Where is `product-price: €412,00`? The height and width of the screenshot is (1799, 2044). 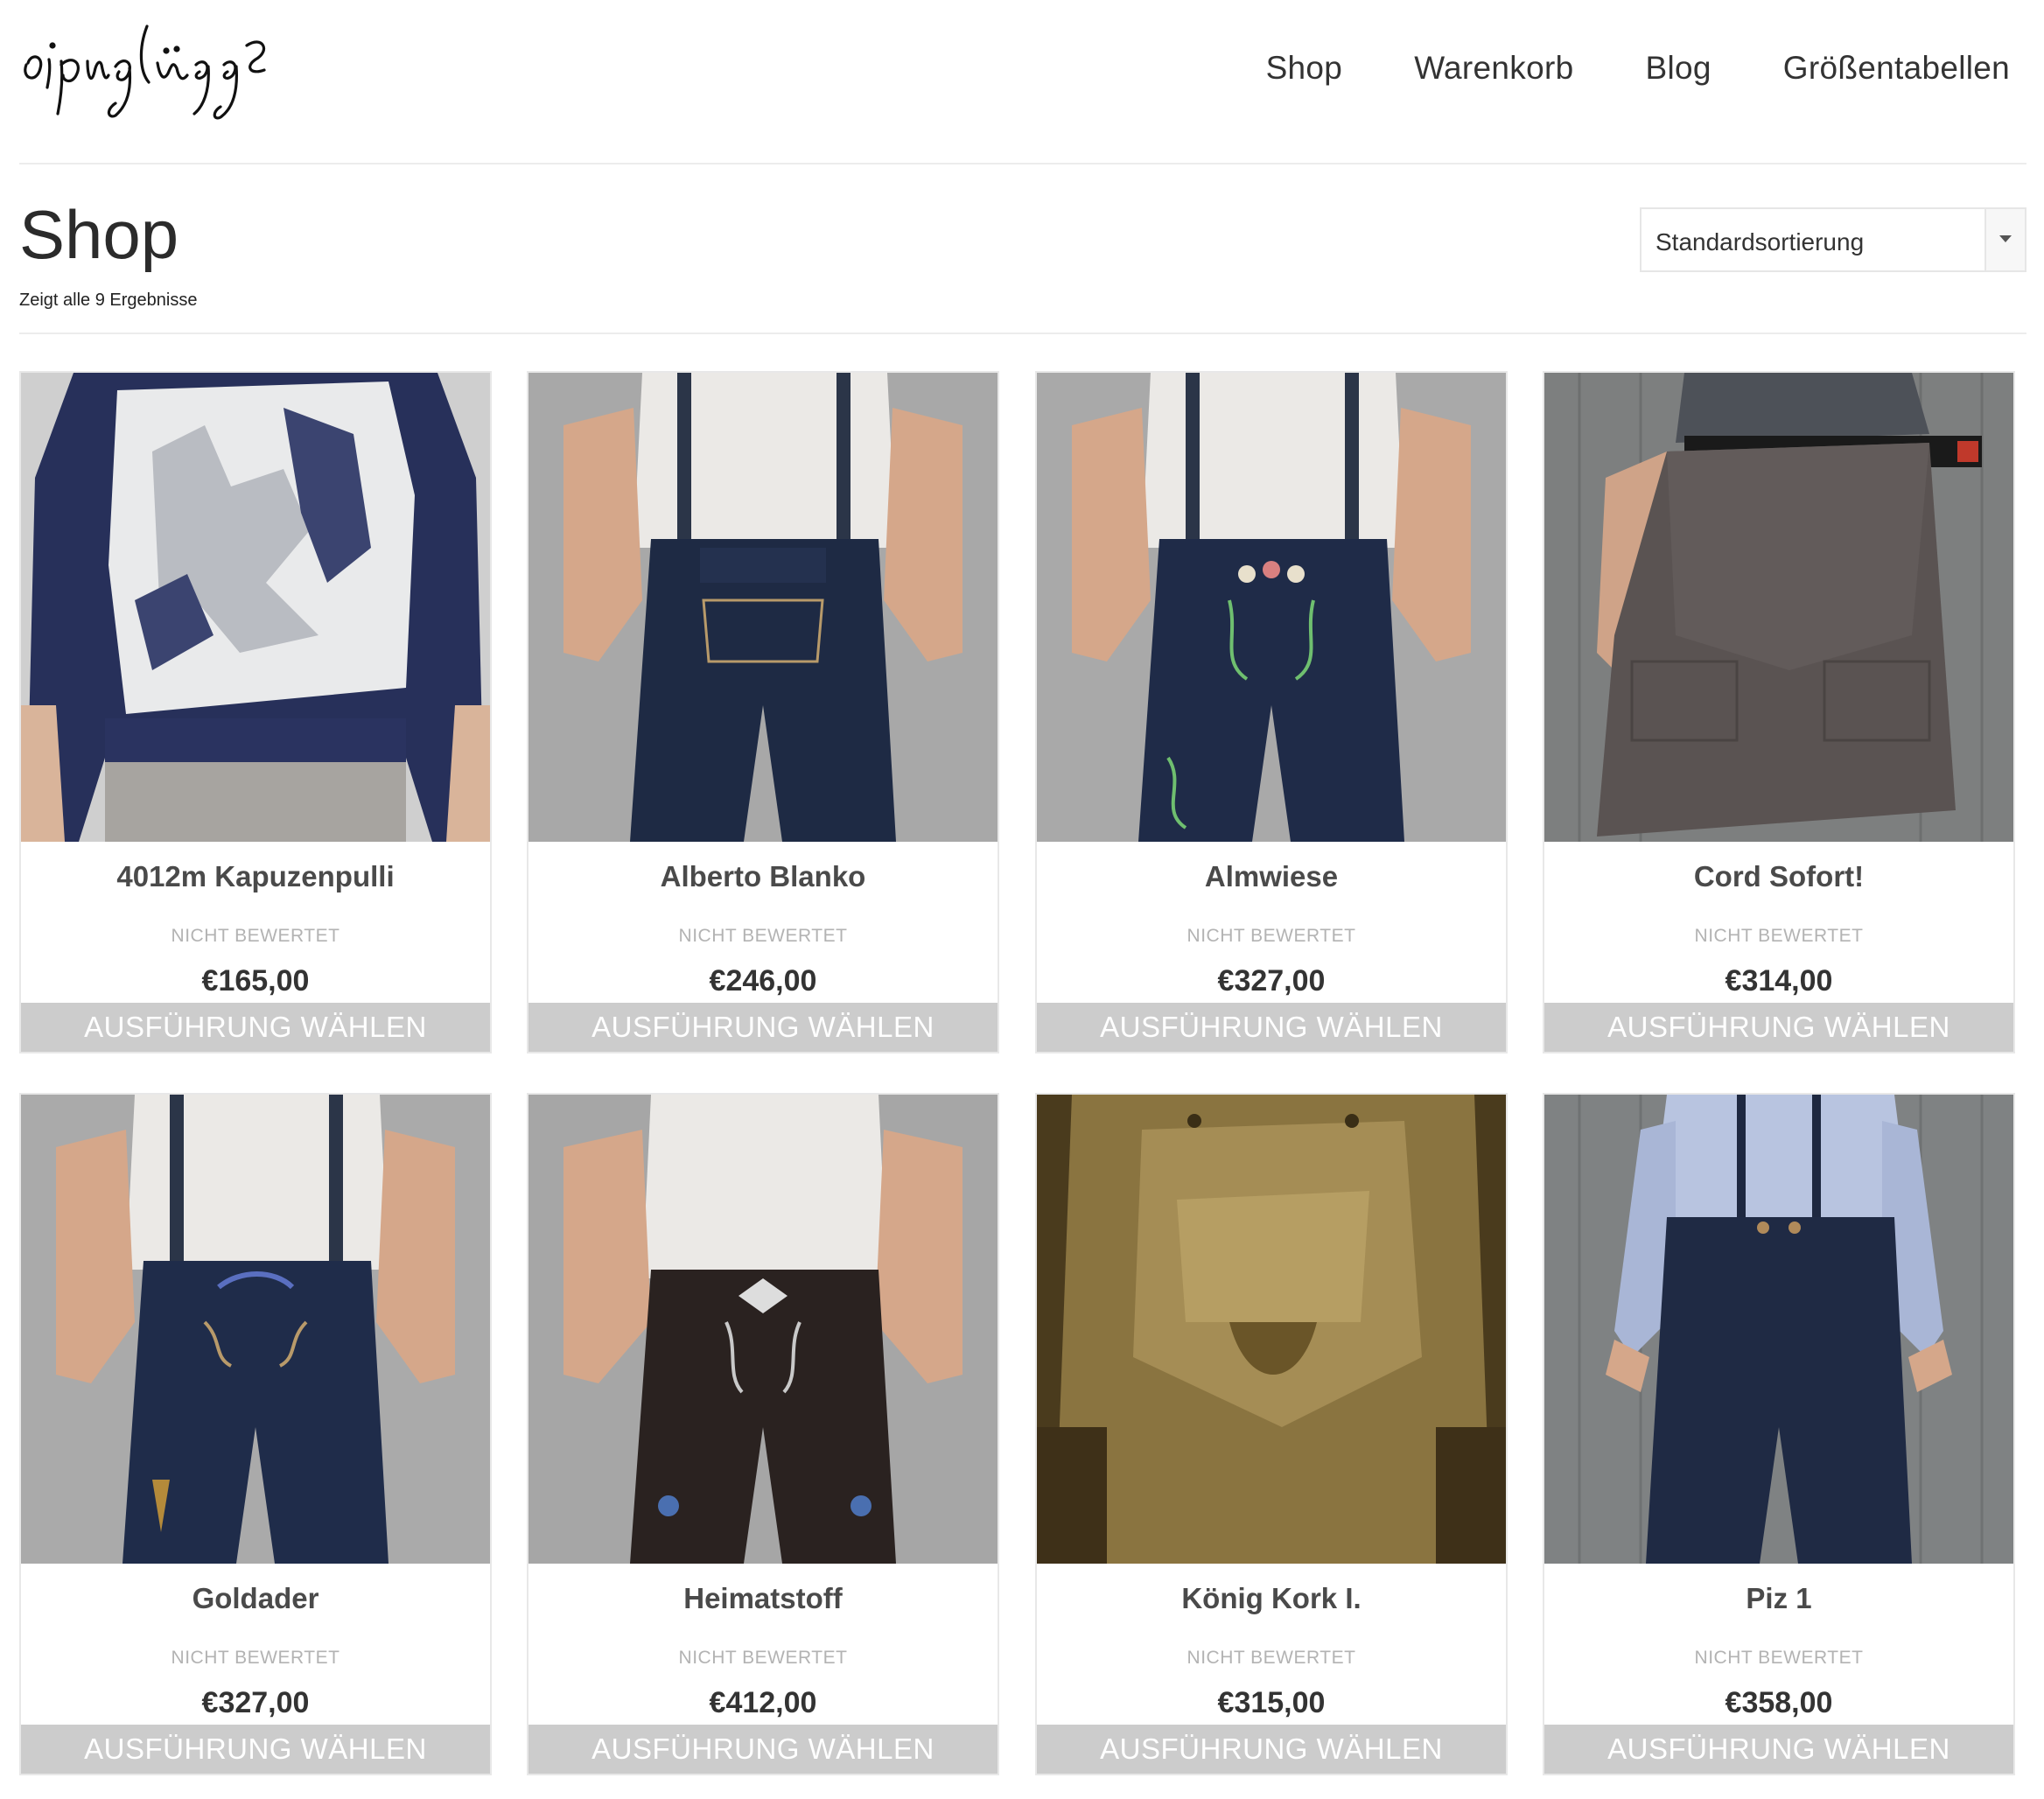
product-price: €412,00 is located at coordinates (763, 1702).